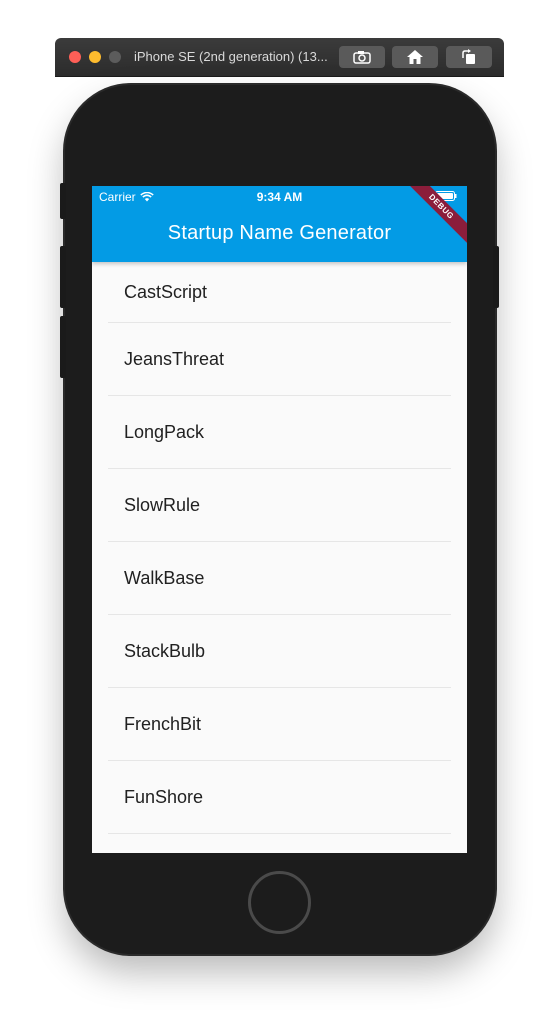  I want to click on list-item-label: WalkBase, so click(164, 577).